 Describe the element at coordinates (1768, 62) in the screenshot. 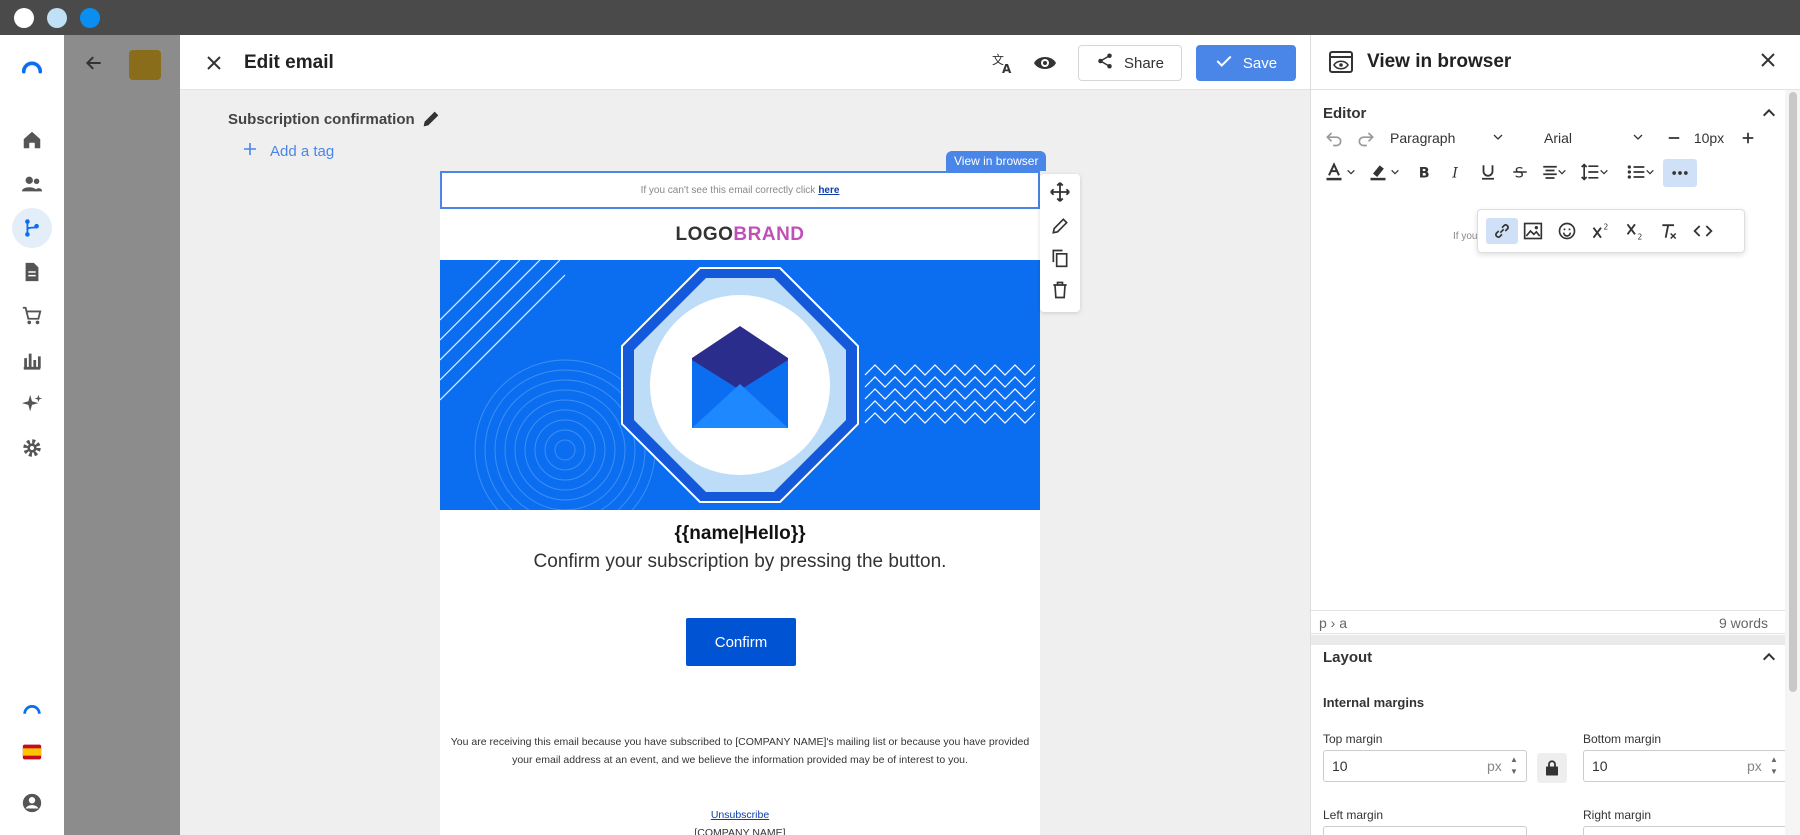

I see `close-panel-icon` at that location.